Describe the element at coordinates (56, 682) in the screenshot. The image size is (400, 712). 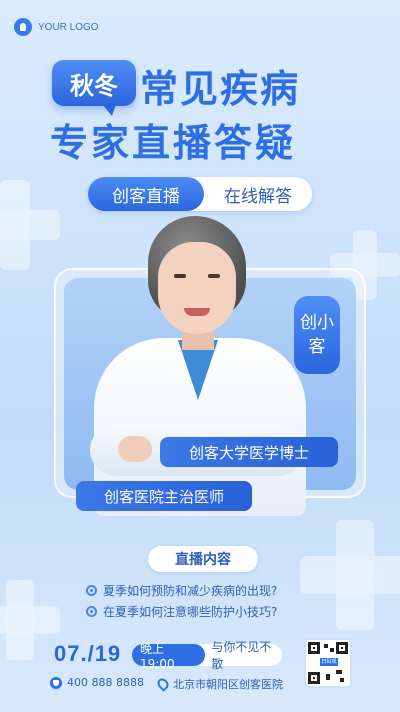
I see `phone-icon` at that location.